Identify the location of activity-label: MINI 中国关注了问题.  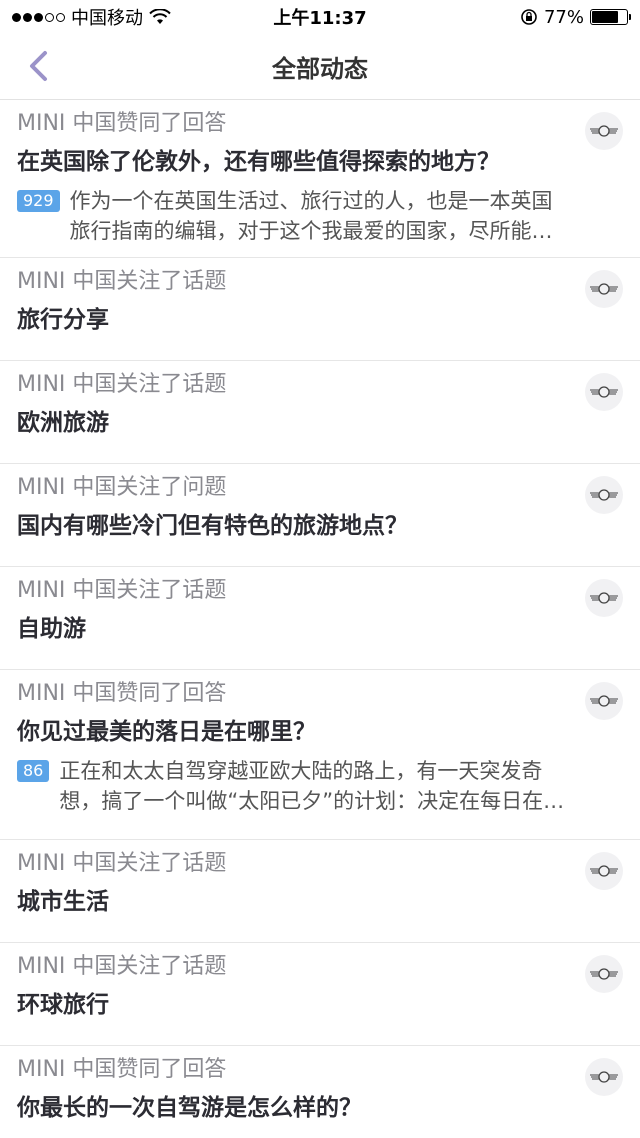
(122, 487).